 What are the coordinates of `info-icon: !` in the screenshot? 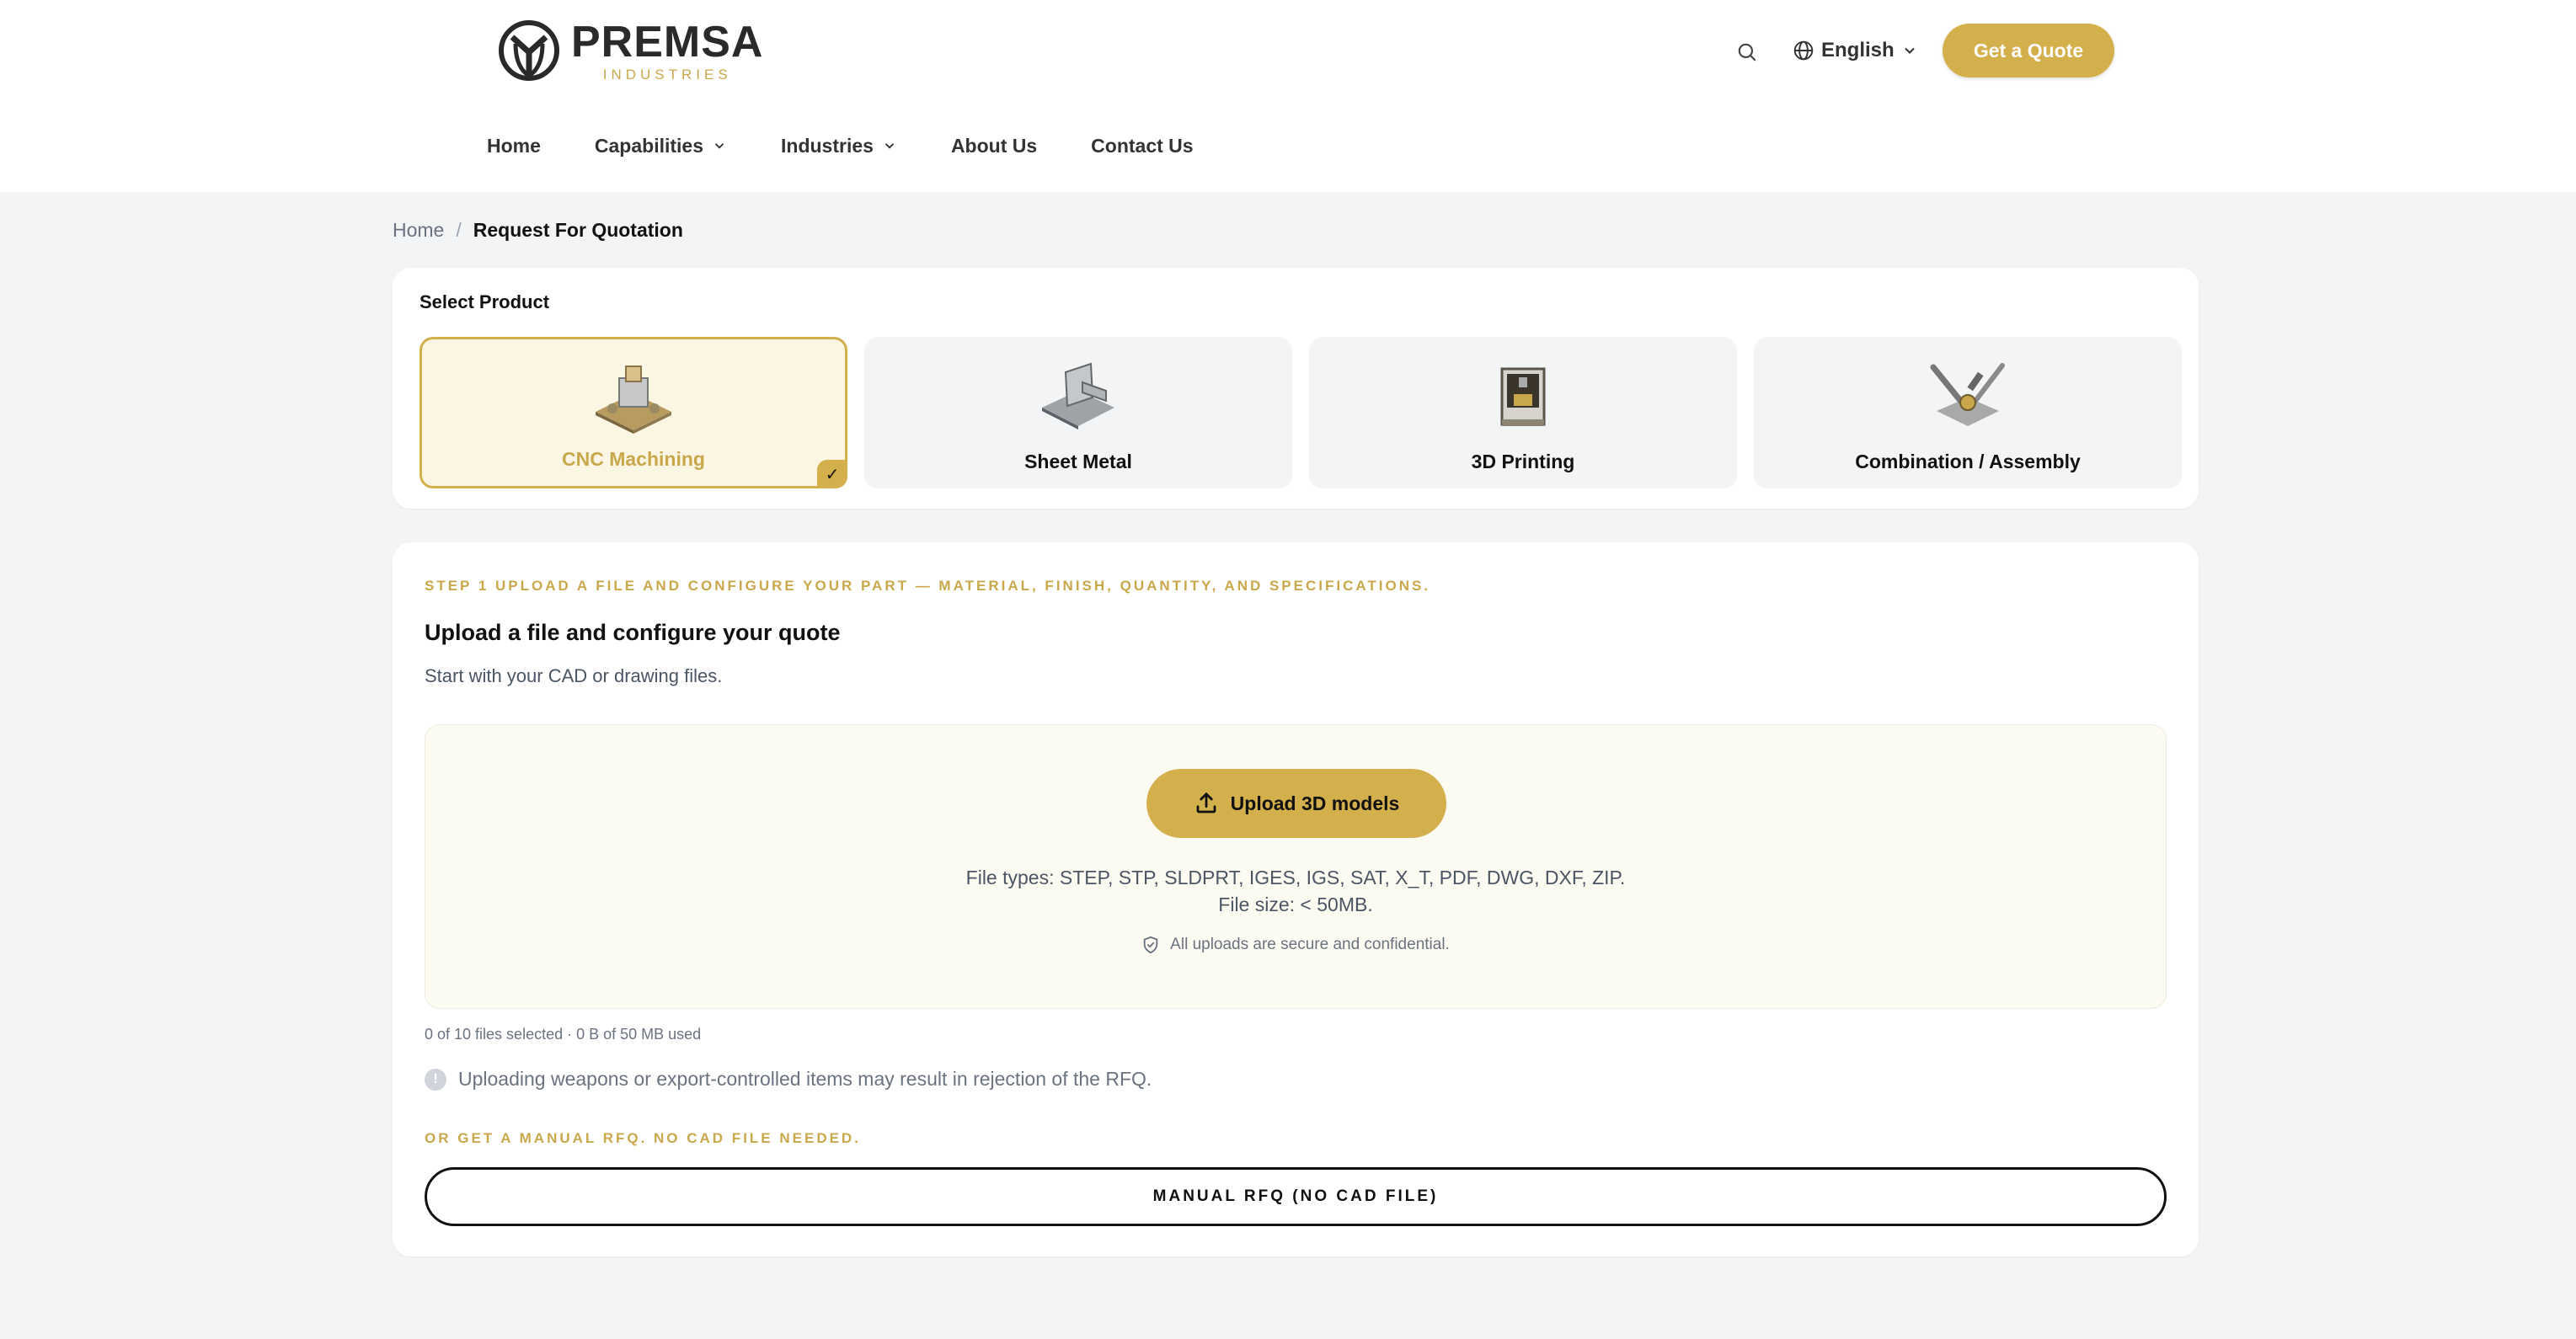 It's located at (435, 1079).